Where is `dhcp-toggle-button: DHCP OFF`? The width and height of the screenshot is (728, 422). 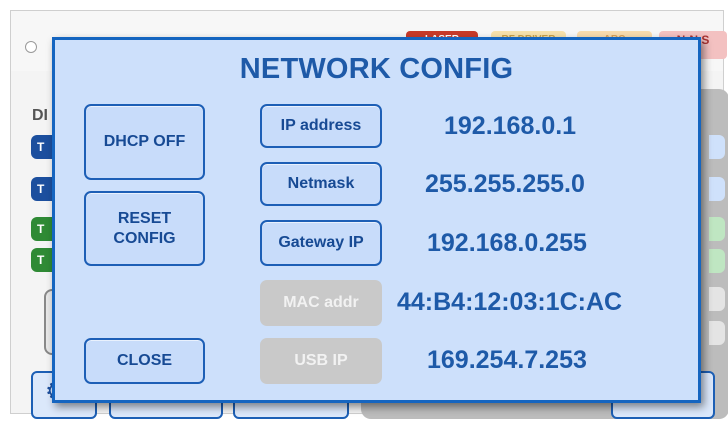 dhcp-toggle-button: DHCP OFF is located at coordinates (144, 142).